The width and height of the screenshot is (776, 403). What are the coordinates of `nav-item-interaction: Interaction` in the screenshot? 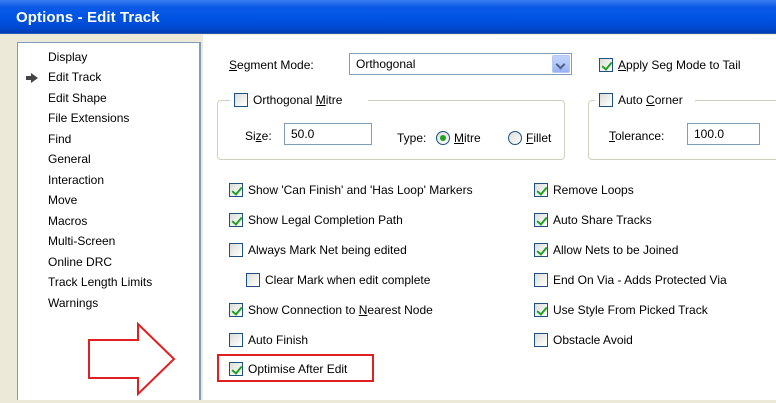 It's located at (76, 180).